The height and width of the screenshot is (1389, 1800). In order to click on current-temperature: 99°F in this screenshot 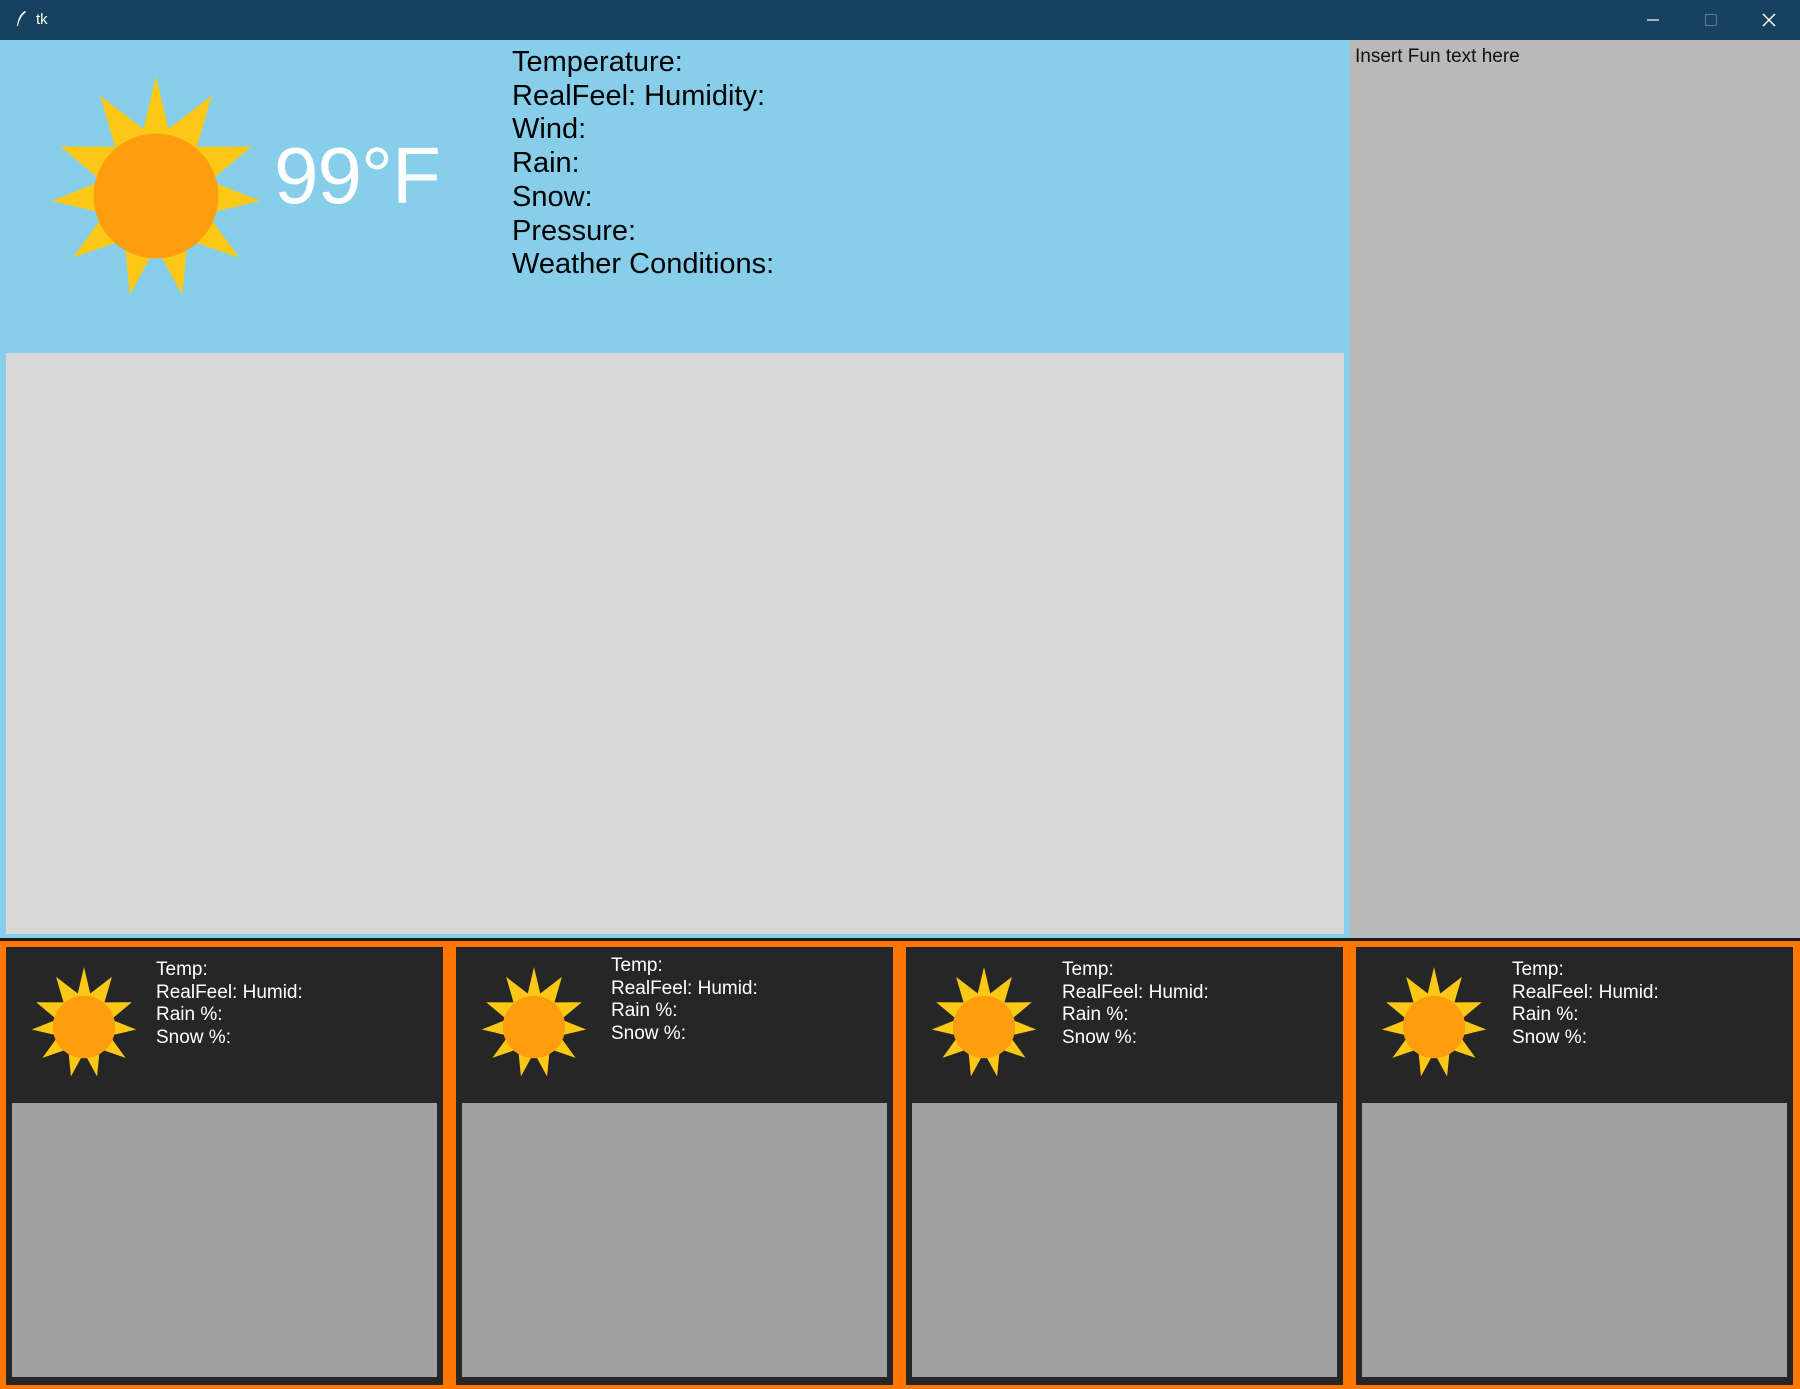, I will do `click(357, 175)`.